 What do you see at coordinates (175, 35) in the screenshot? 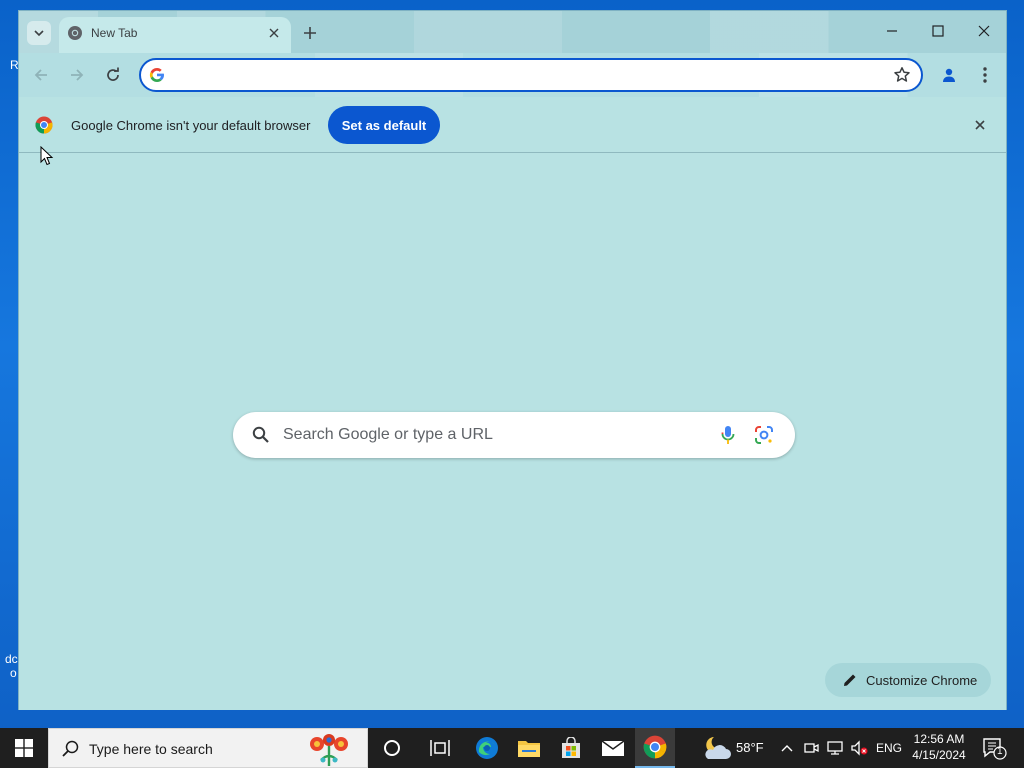
I see `tab-new-tab: New Tab` at bounding box center [175, 35].